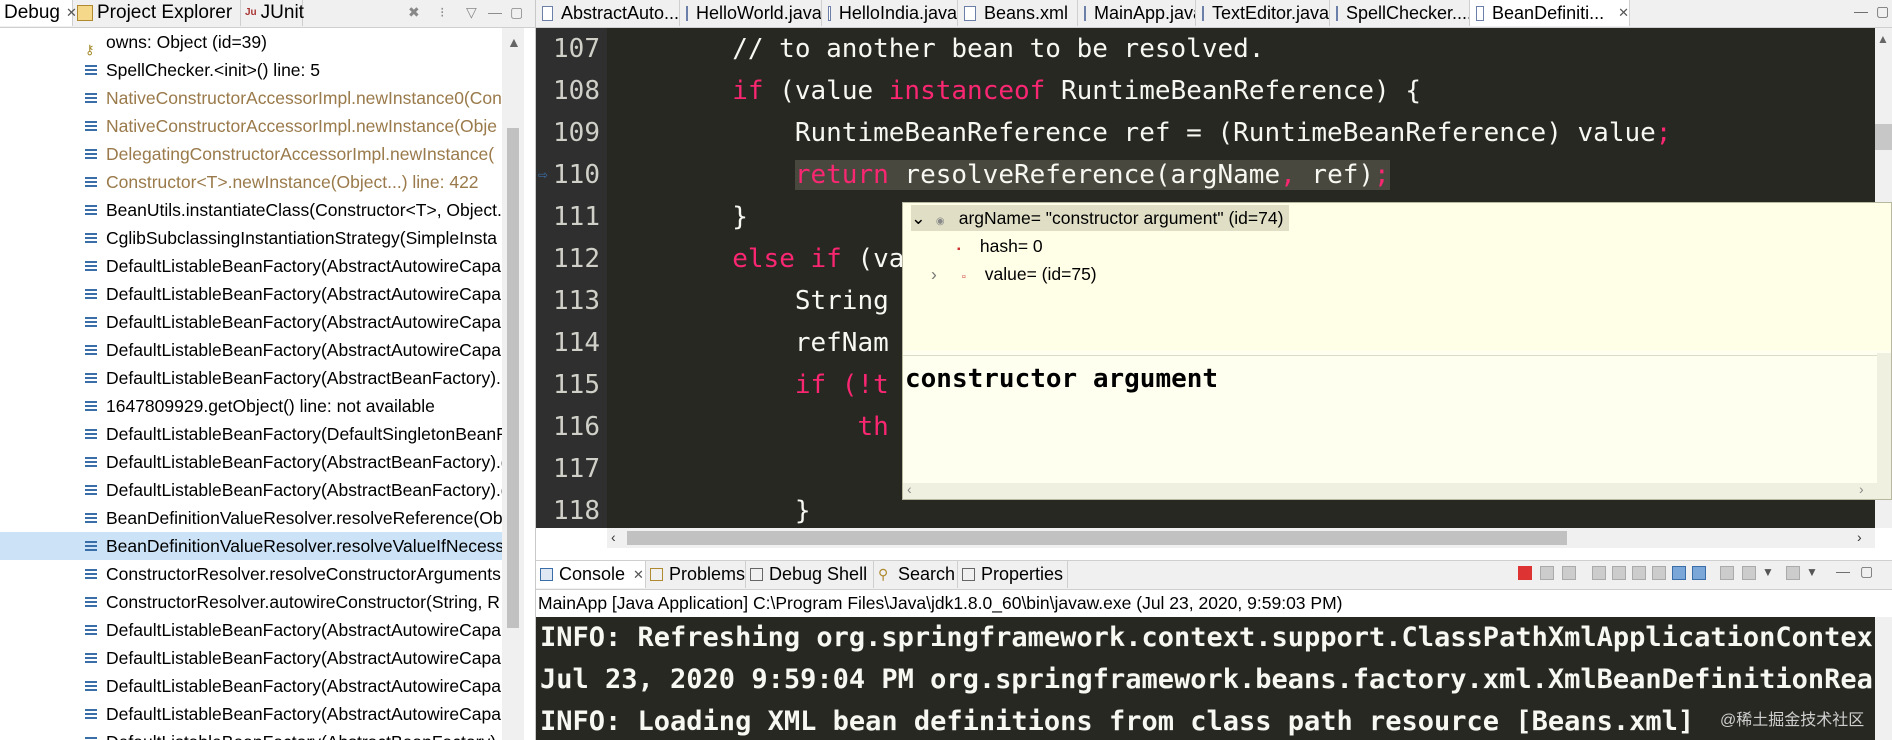 The height and width of the screenshot is (740, 1892). Describe the element at coordinates (810, 574) in the screenshot. I see `tab-debug-shell: Debug Shell` at that location.